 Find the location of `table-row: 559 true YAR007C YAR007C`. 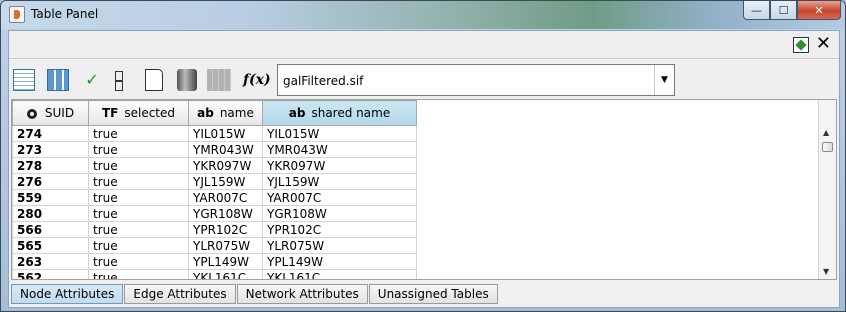

table-row: 559 true YAR007C YAR007C is located at coordinates (214, 197).